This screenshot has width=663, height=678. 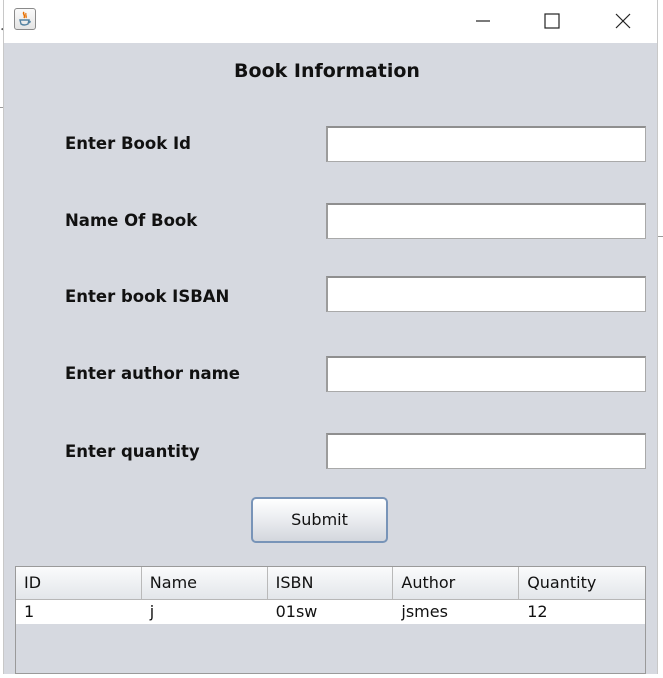 What do you see at coordinates (147, 296) in the screenshot?
I see `book-isban-label: Enter book ISBAN` at bounding box center [147, 296].